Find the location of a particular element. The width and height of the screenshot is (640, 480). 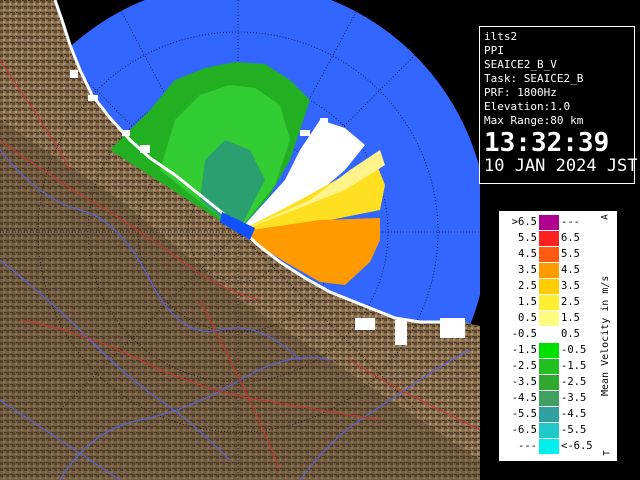

legend-row-lower-bound: -2.5 is located at coordinates (524, 366).